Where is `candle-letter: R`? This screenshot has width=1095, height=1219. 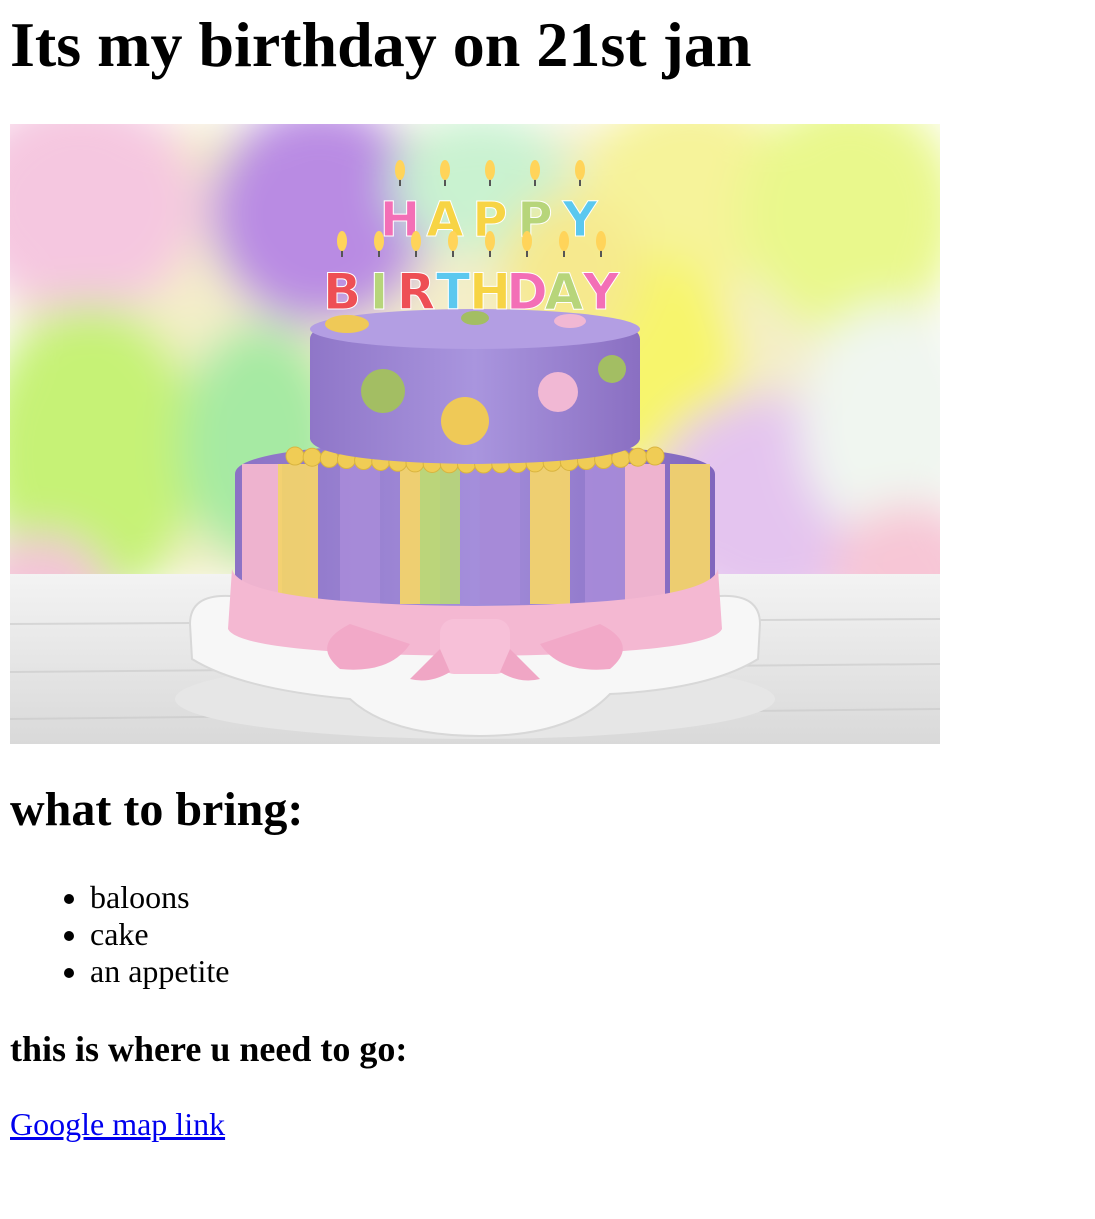
candle-letter: R is located at coordinates (416, 292).